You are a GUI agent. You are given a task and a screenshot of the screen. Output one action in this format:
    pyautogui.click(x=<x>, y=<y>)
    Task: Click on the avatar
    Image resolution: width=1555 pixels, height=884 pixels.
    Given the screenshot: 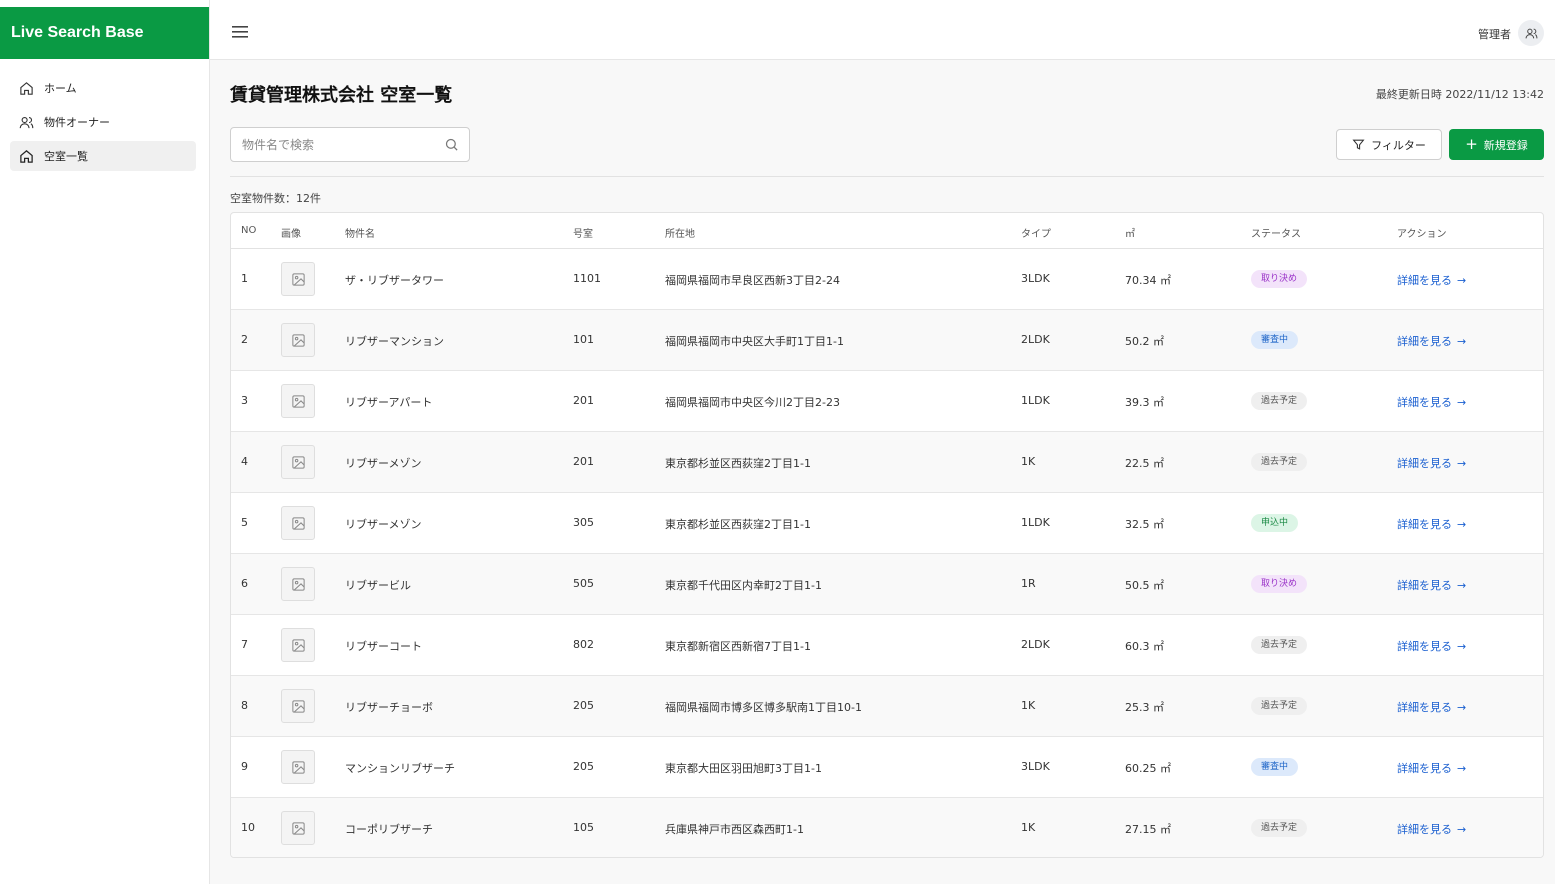 What is the action you would take?
    pyautogui.click(x=1531, y=33)
    